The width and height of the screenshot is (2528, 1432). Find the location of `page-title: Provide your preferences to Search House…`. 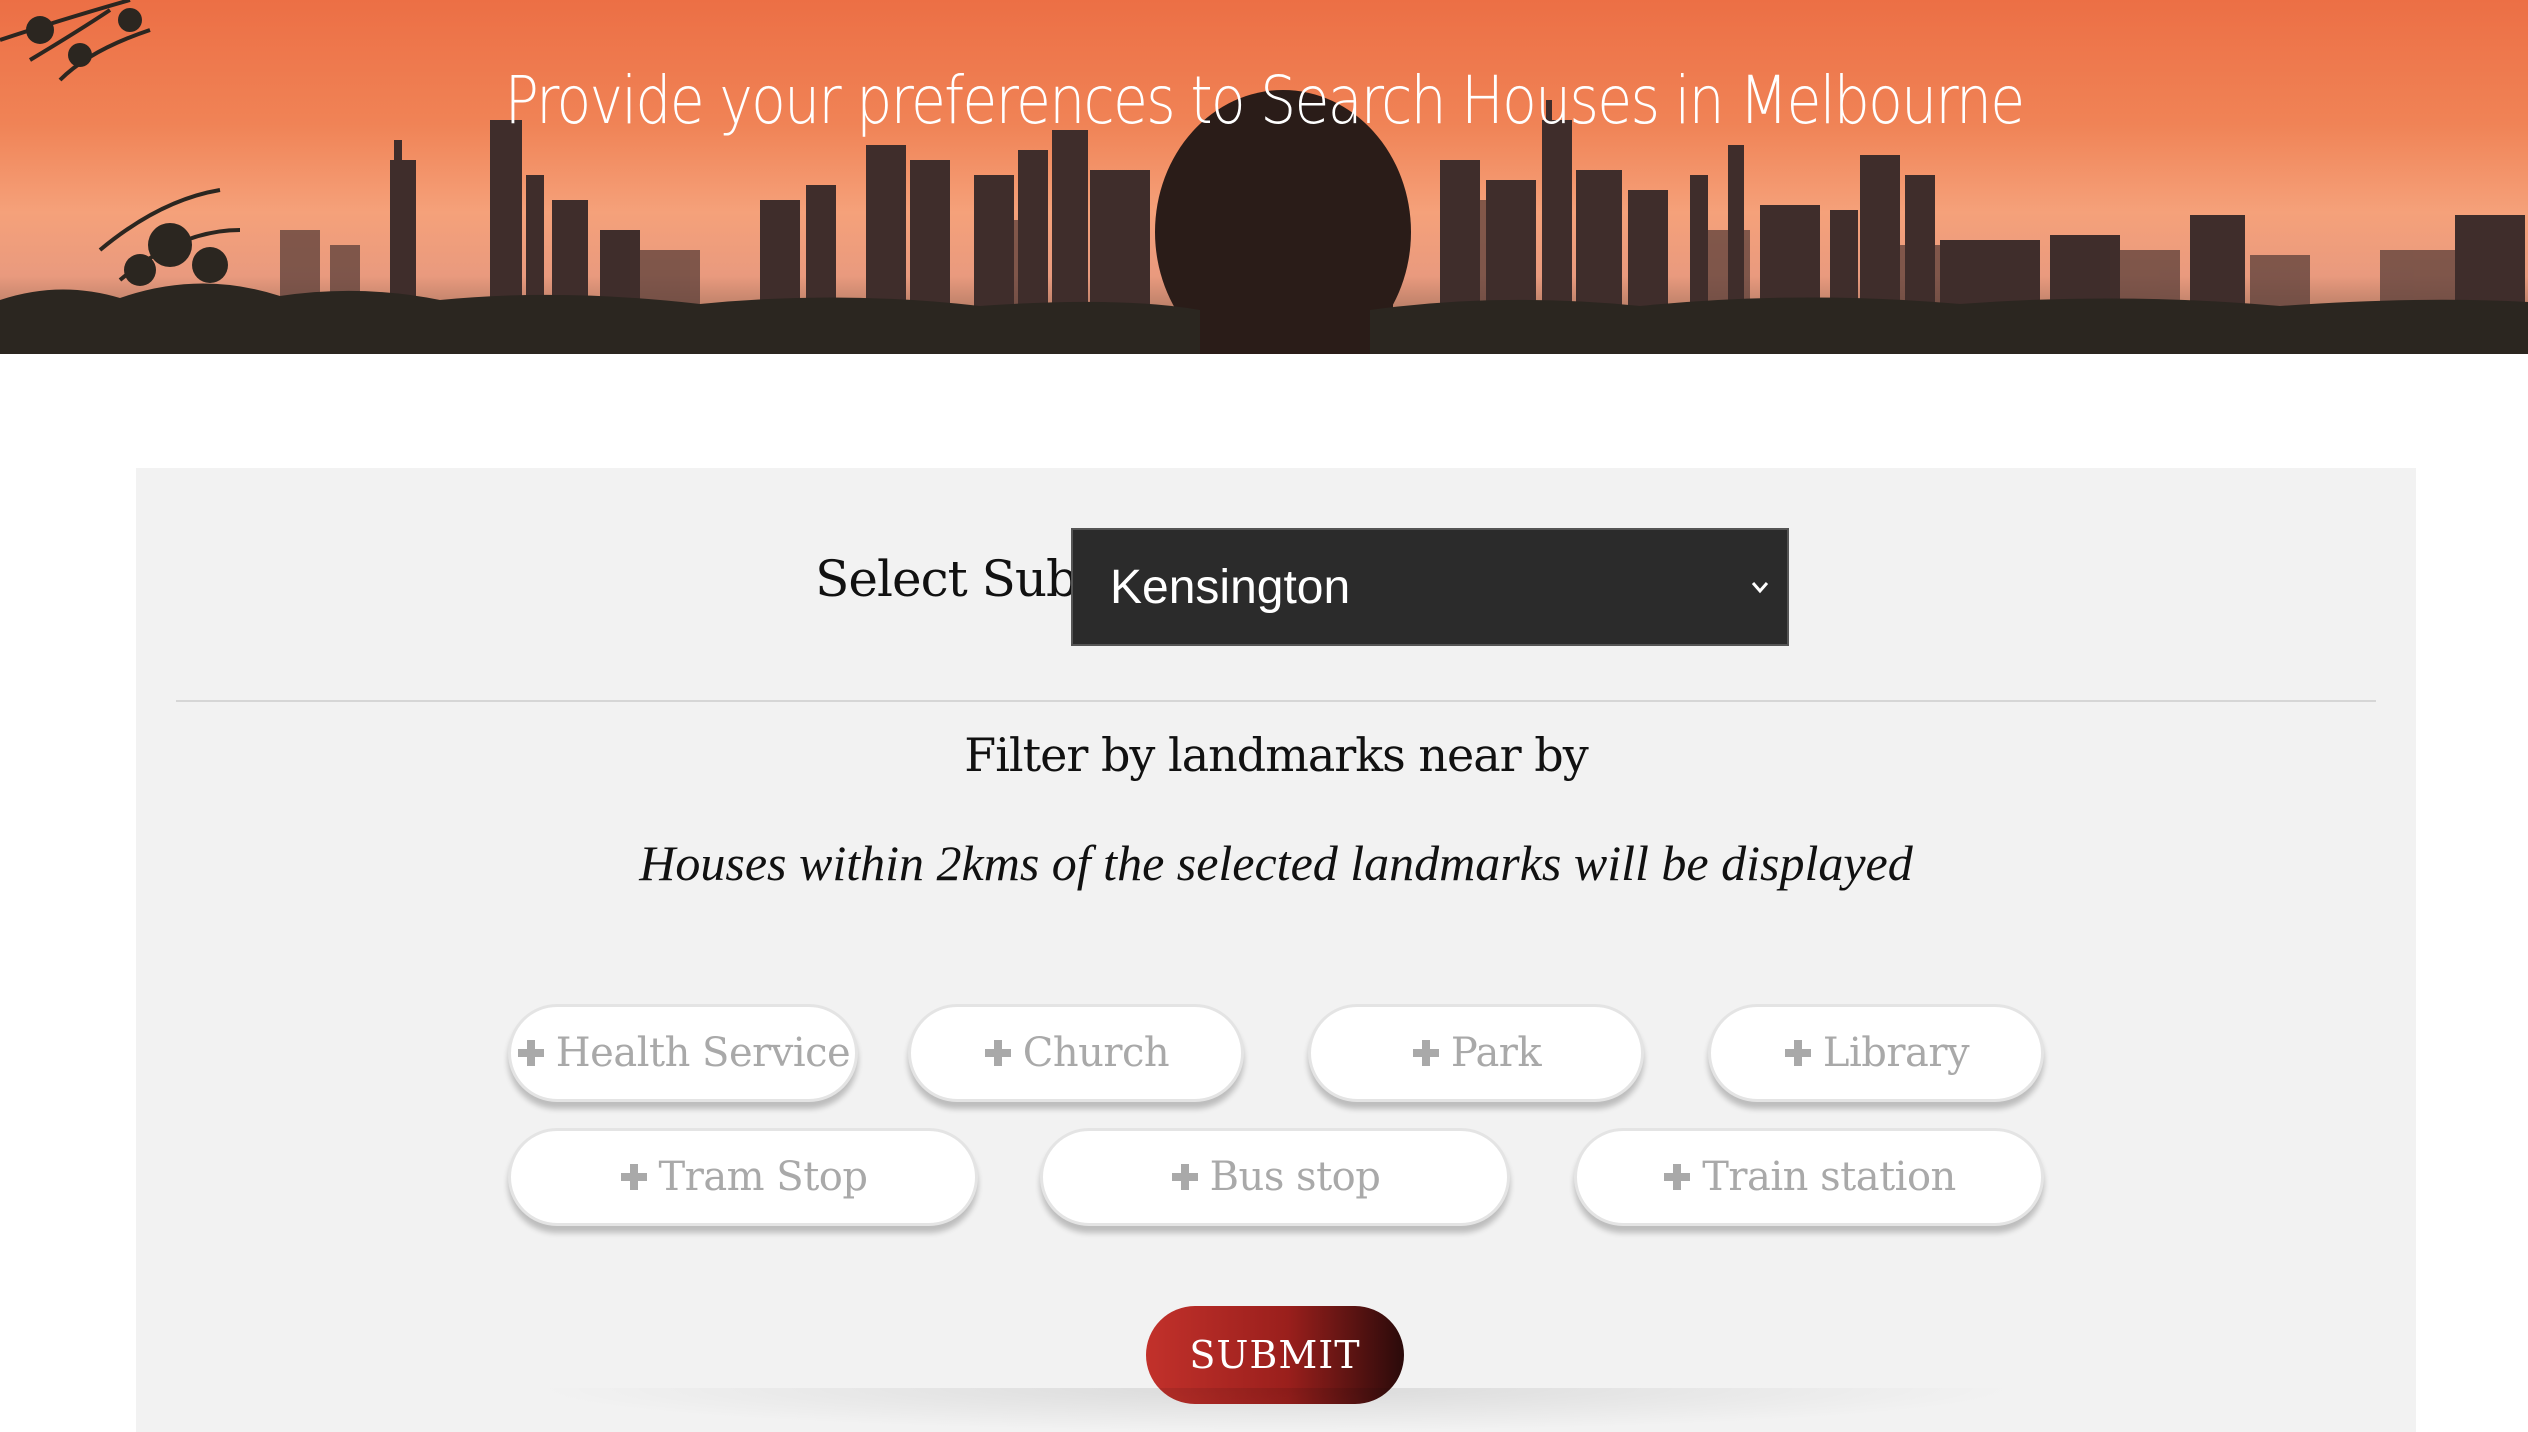

page-title: Provide your preferences to Search House… is located at coordinates (1265, 100).